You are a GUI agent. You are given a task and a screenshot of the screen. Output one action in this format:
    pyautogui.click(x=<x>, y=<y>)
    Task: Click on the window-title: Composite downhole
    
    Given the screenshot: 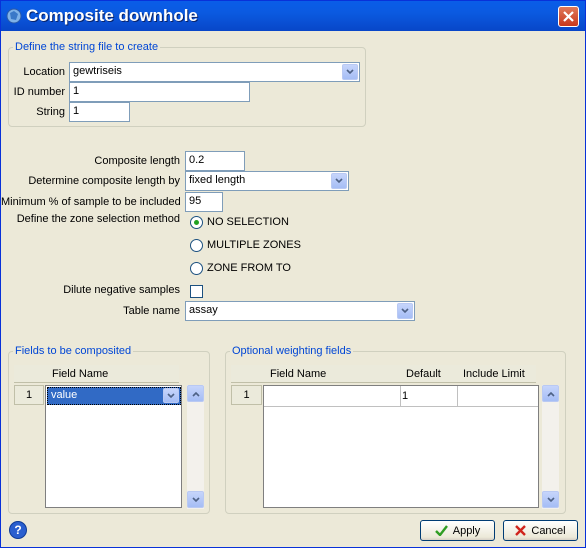 What is the action you would take?
    pyautogui.click(x=112, y=15)
    